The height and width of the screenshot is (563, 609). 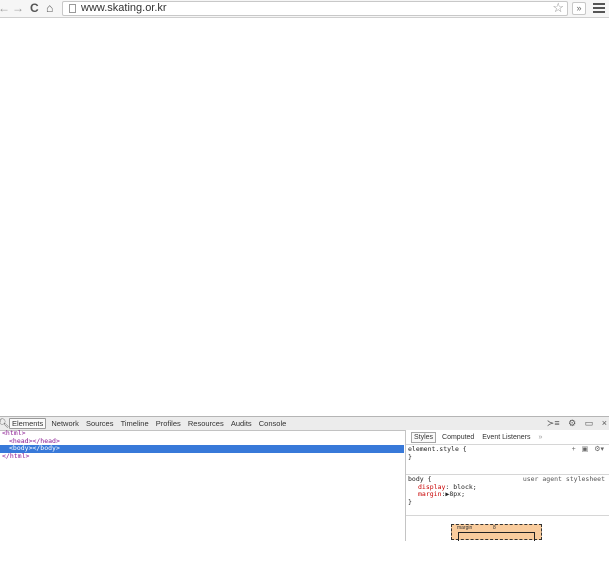 What do you see at coordinates (28, 423) in the screenshot?
I see `tab-elements: Elements` at bounding box center [28, 423].